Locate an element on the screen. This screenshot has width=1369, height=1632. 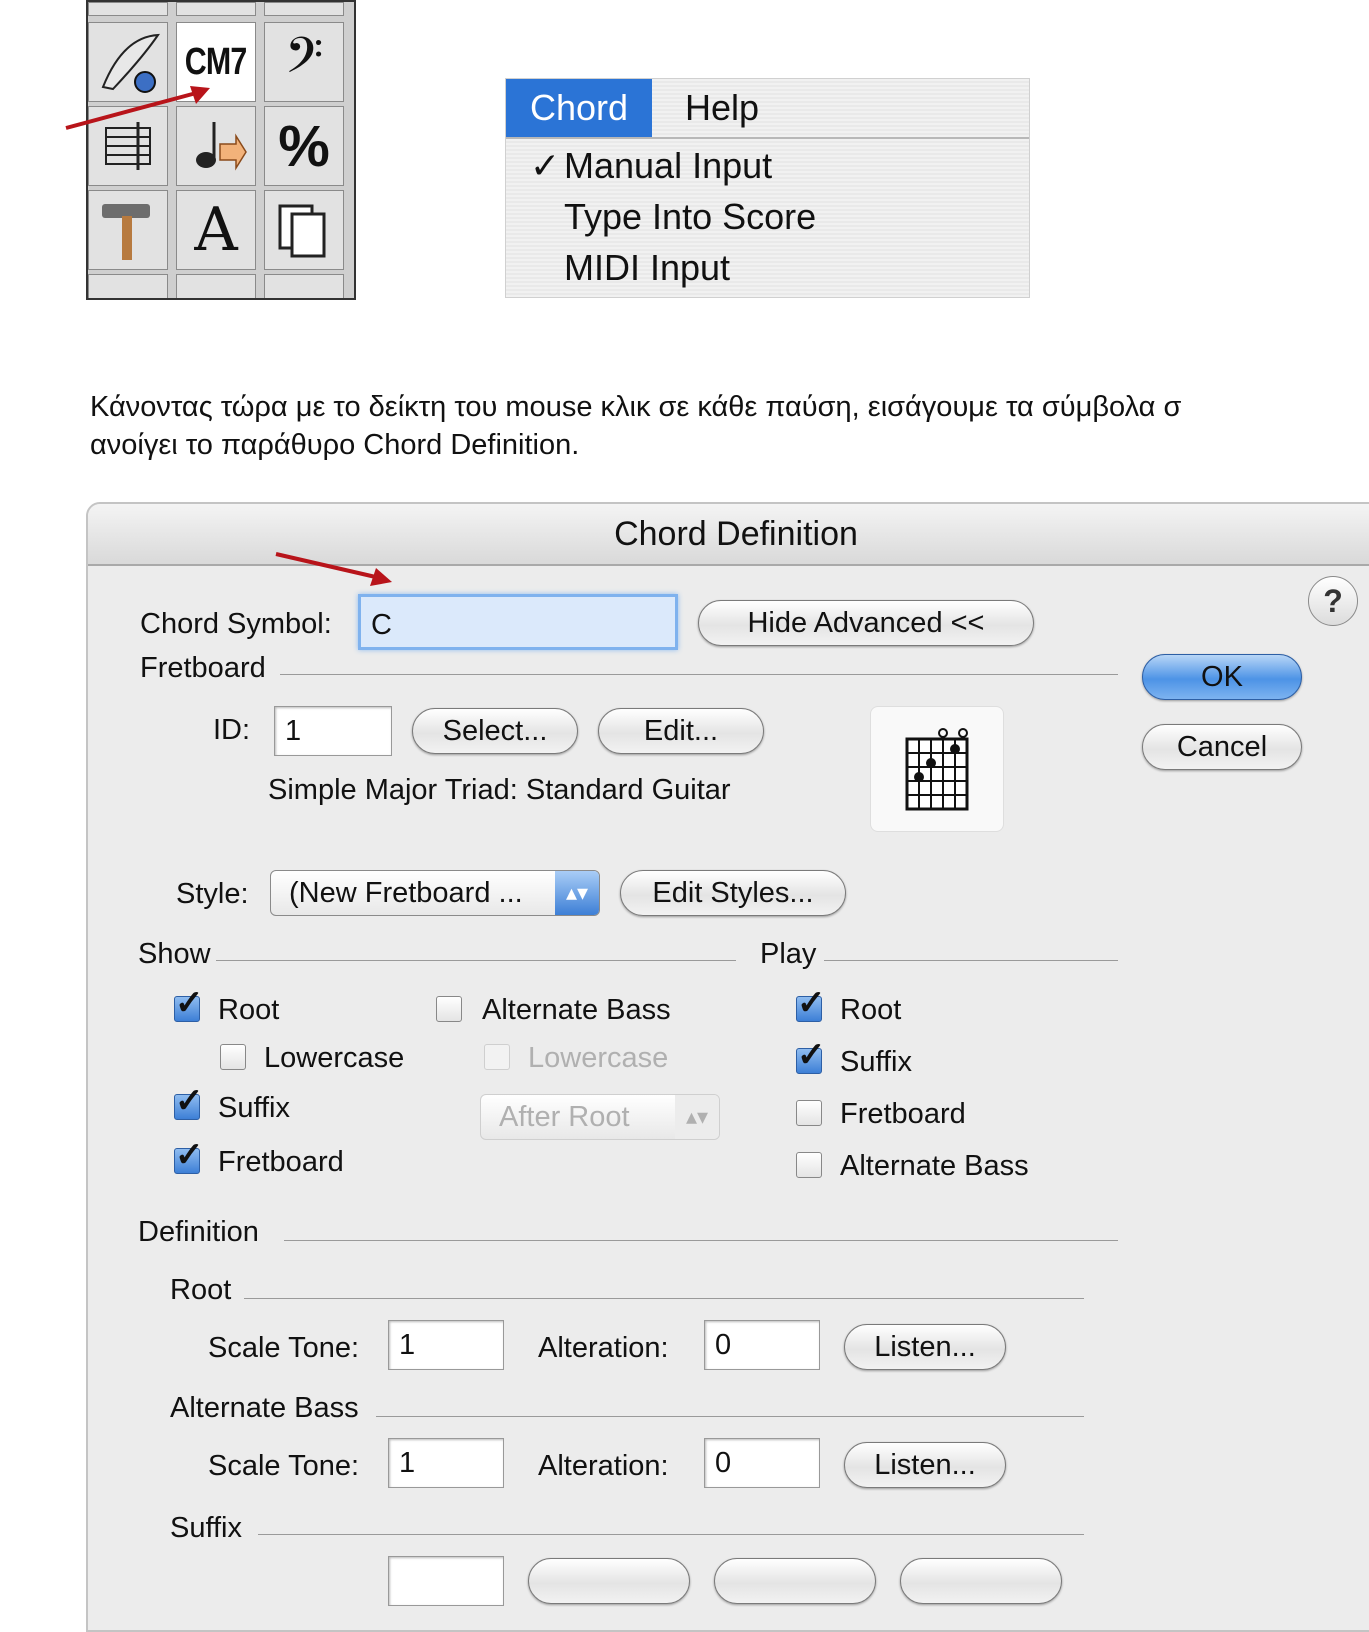
show-fretboard-checkbox: ✓ is located at coordinates (189, 1155).